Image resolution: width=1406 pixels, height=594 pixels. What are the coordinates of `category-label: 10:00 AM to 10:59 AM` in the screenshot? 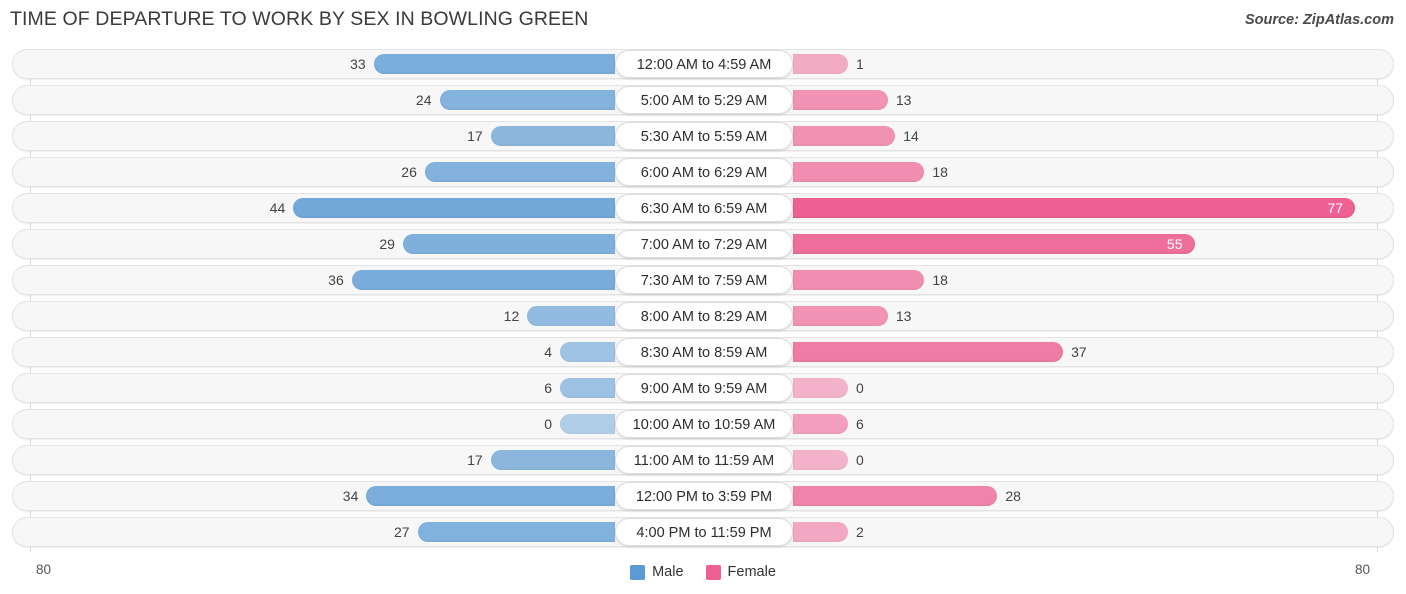 It's located at (704, 424).